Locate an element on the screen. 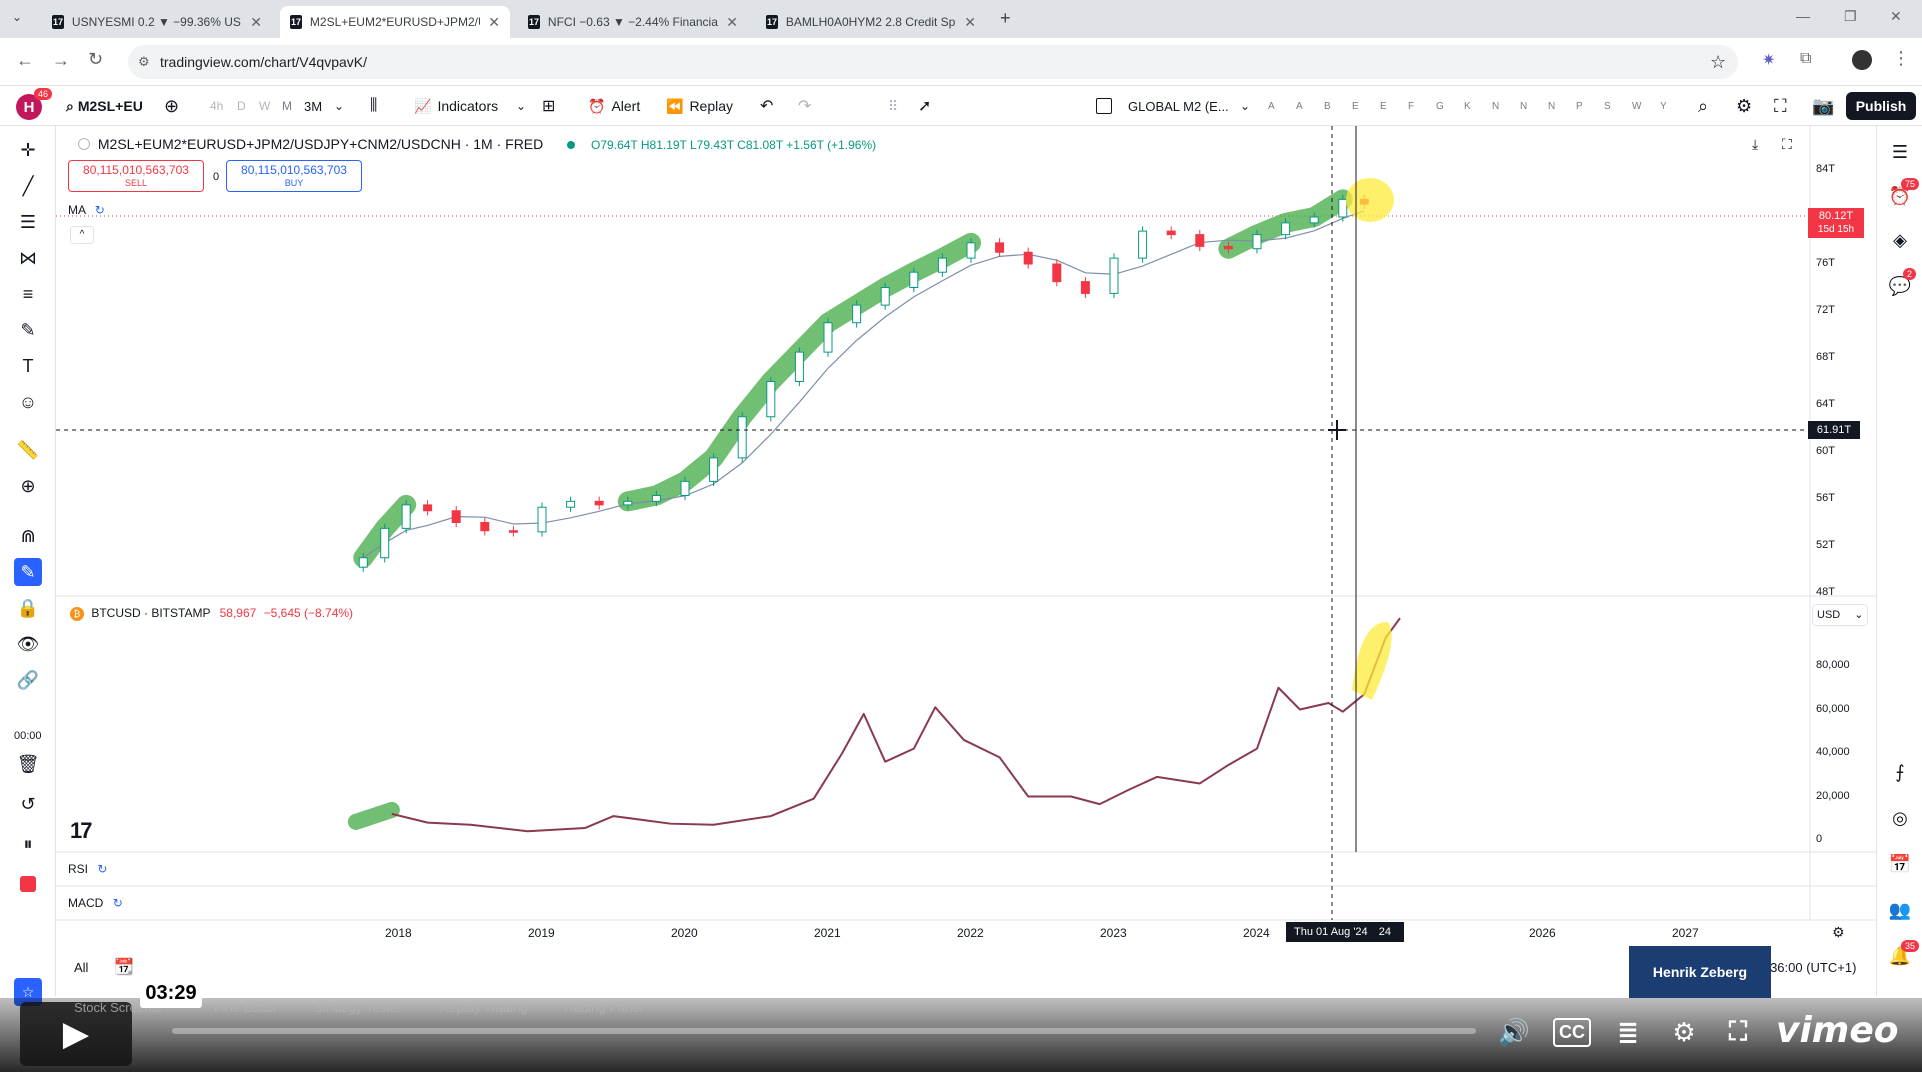  minimize-icon: — is located at coordinates (1803, 16).